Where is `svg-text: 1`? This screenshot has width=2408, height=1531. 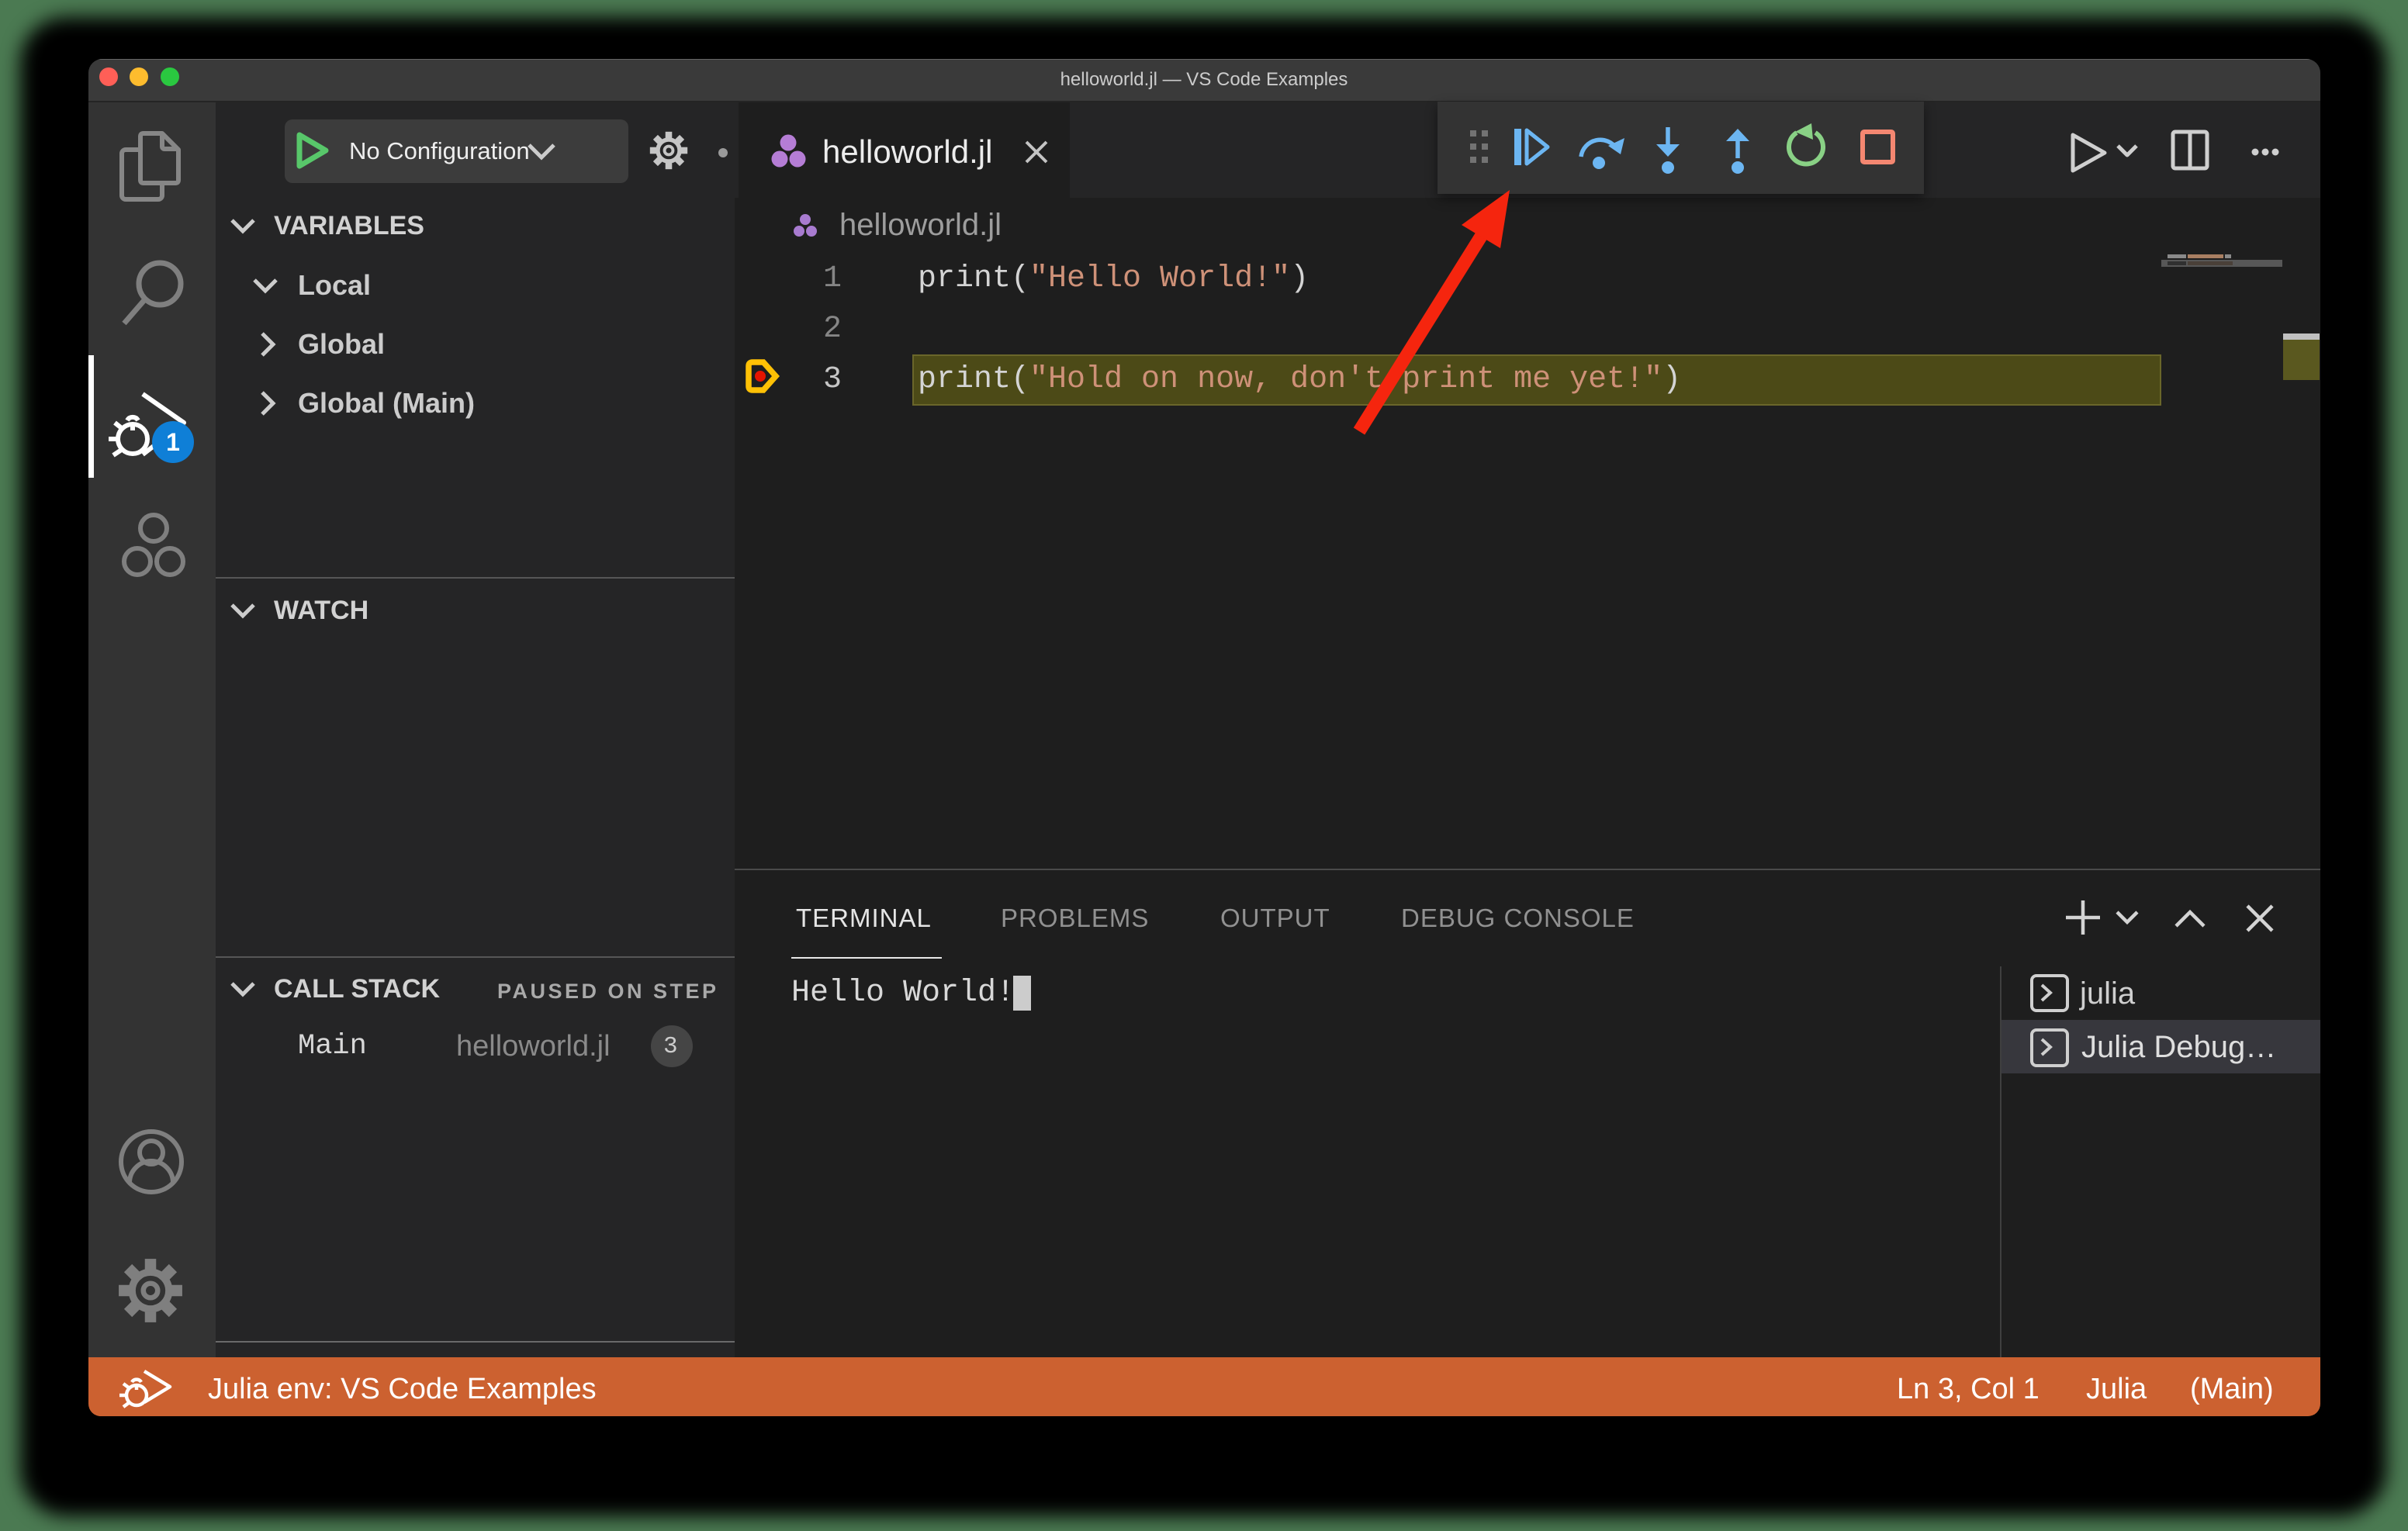 svg-text: 1 is located at coordinates (173, 442).